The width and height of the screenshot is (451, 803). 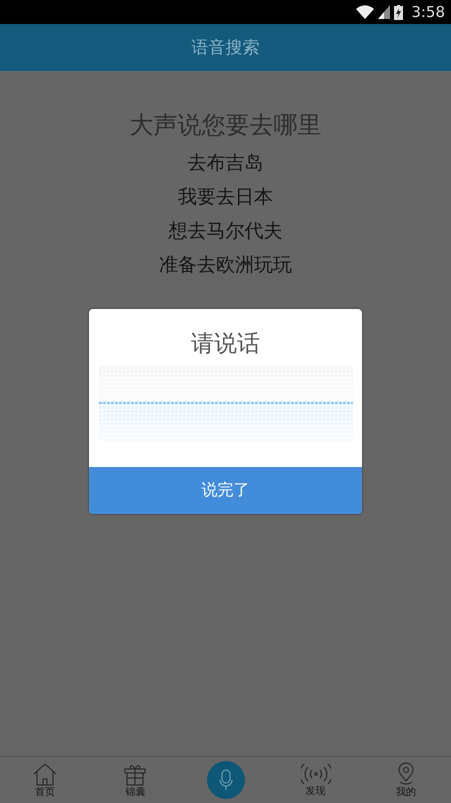 What do you see at coordinates (315, 774) in the screenshot?
I see `signal-waves-icon` at bounding box center [315, 774].